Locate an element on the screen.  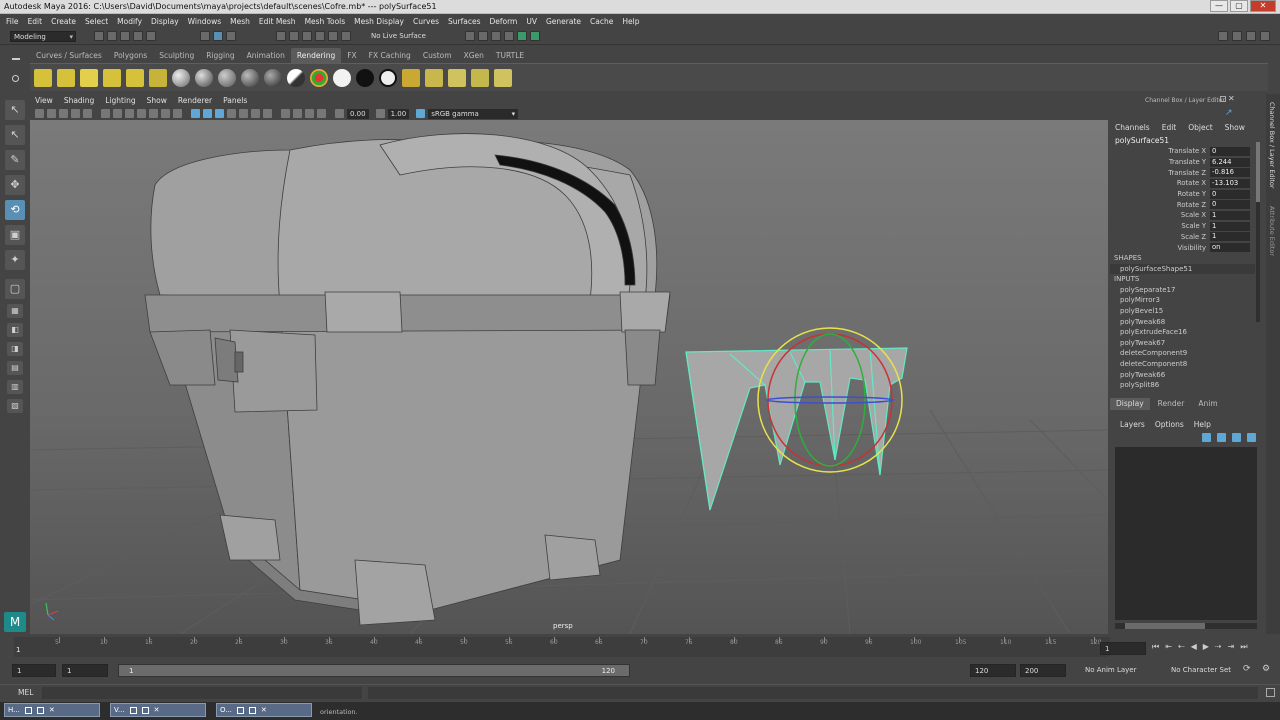
attribute-editor-icon is located at coordinates (1237, 36).